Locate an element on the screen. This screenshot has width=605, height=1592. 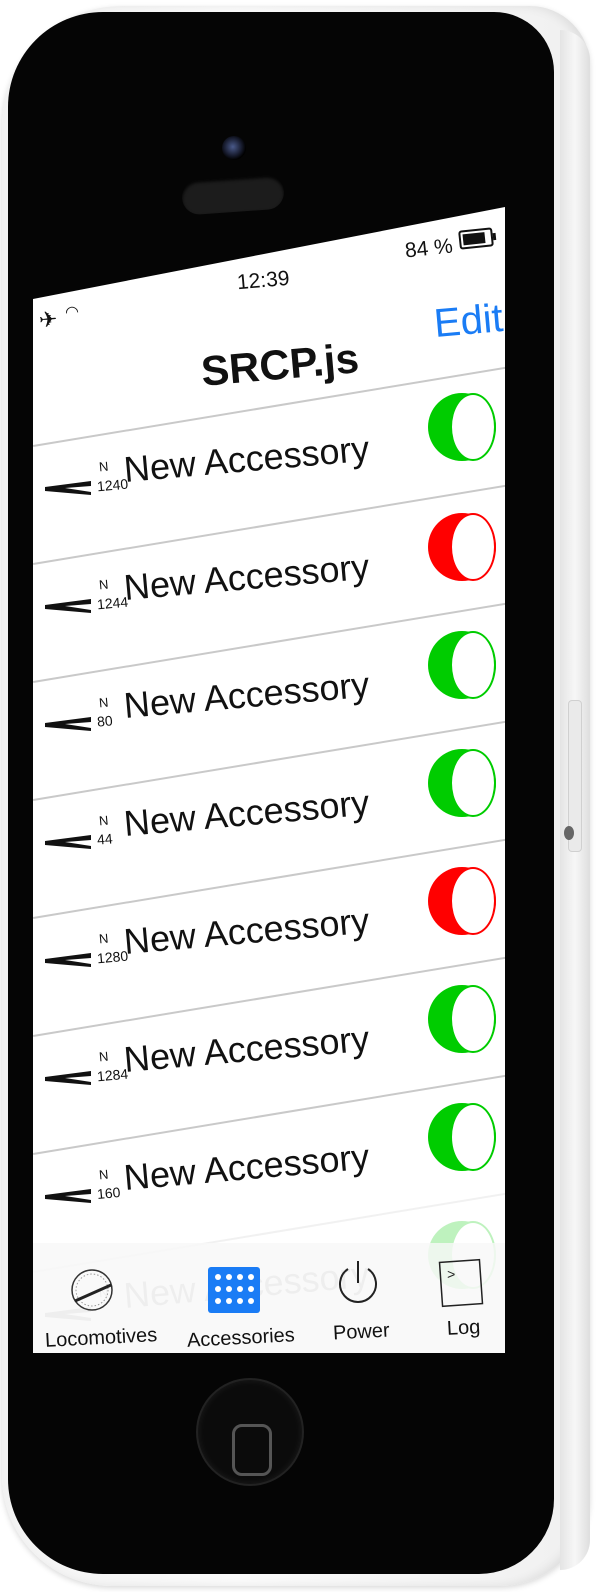
airplane-icon: ✈ is located at coordinates (48, 319).